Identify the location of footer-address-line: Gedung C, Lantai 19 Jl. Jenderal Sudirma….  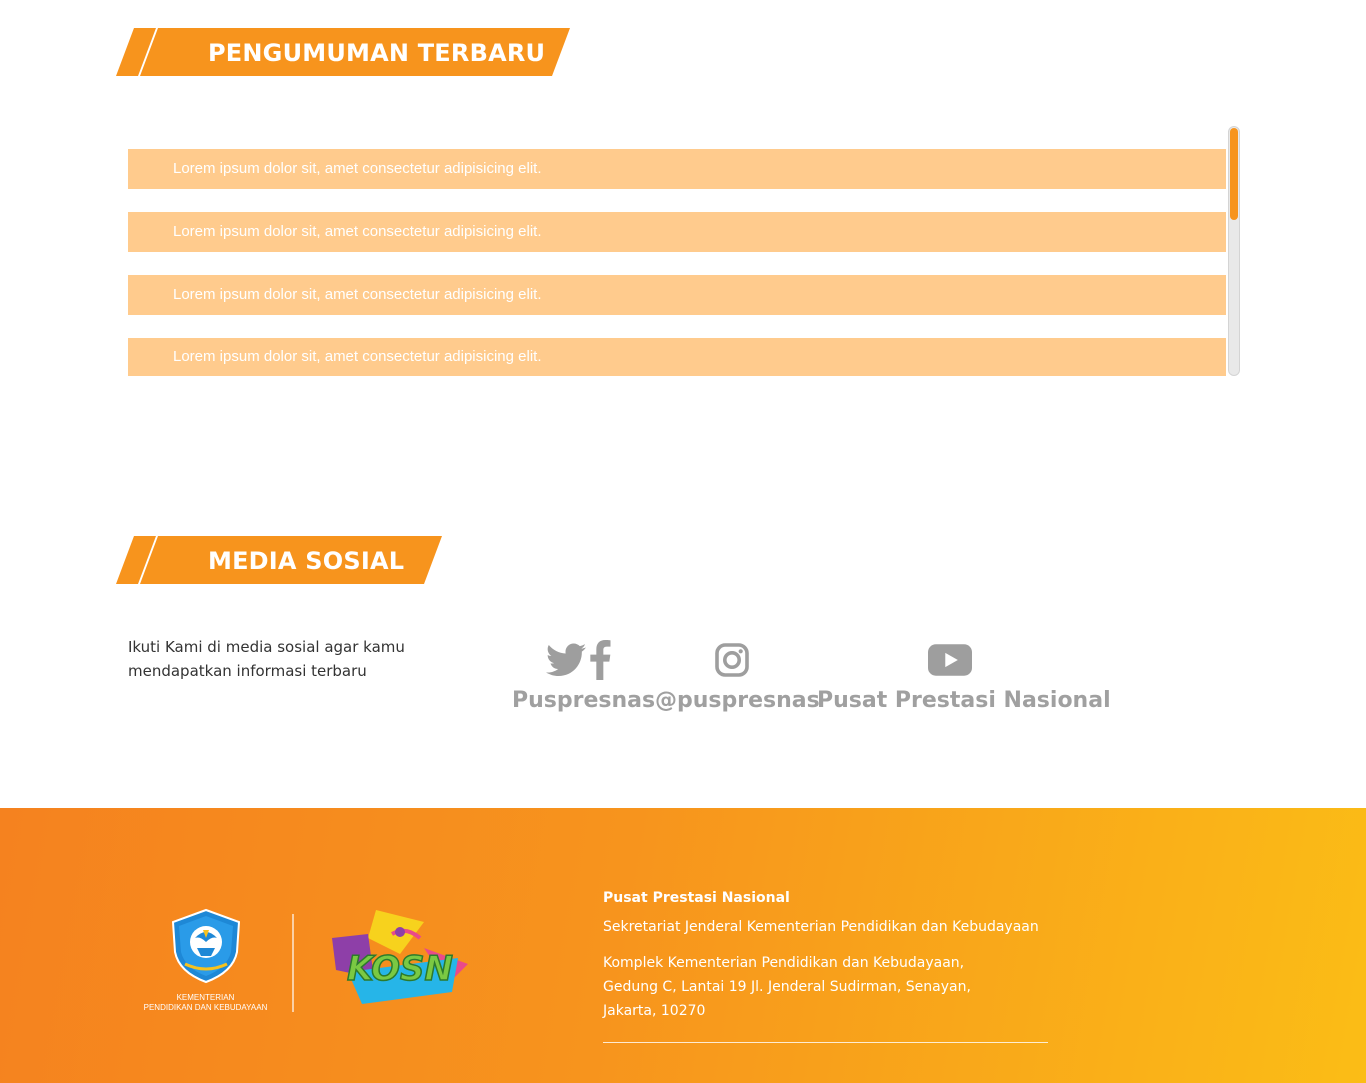
(787, 987).